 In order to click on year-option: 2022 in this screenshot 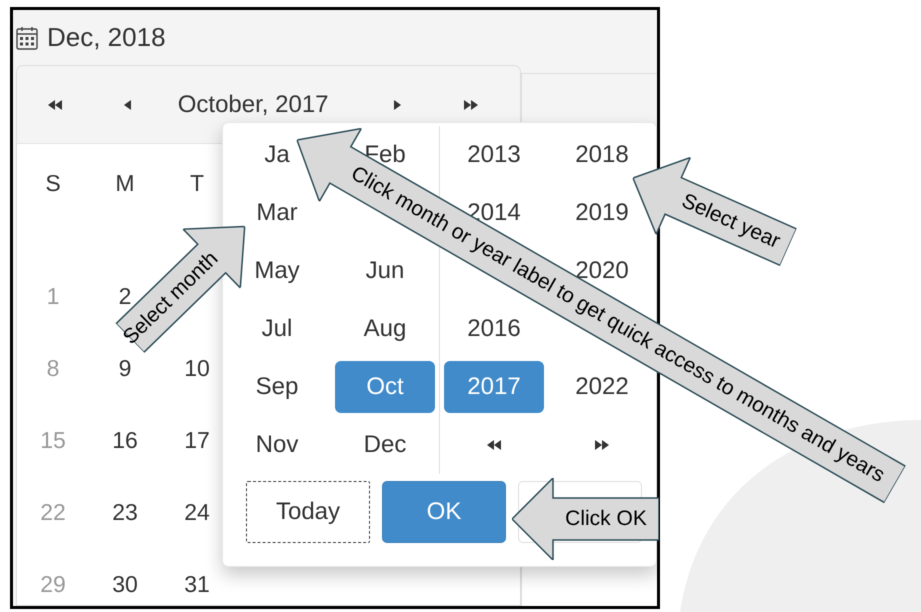, I will do `click(602, 387)`.